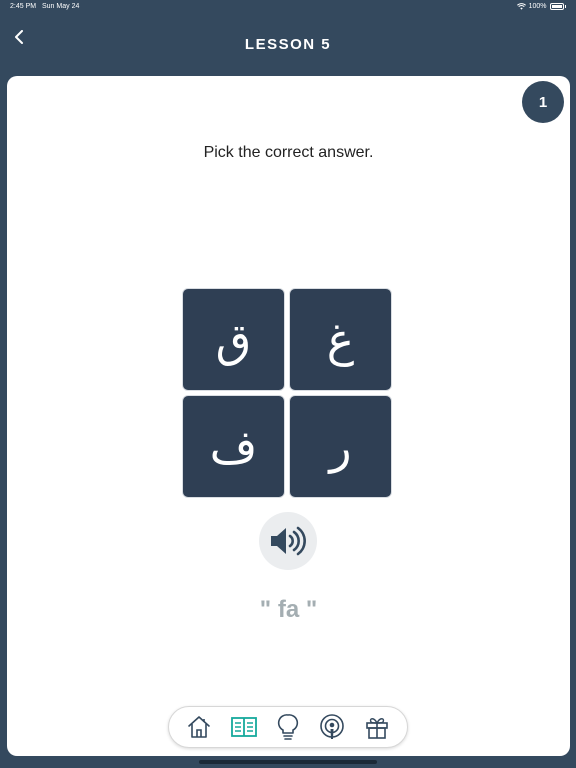 Image resolution: width=576 pixels, height=768 pixels. Describe the element at coordinates (556, 6) in the screenshot. I see `battery-icon` at that location.